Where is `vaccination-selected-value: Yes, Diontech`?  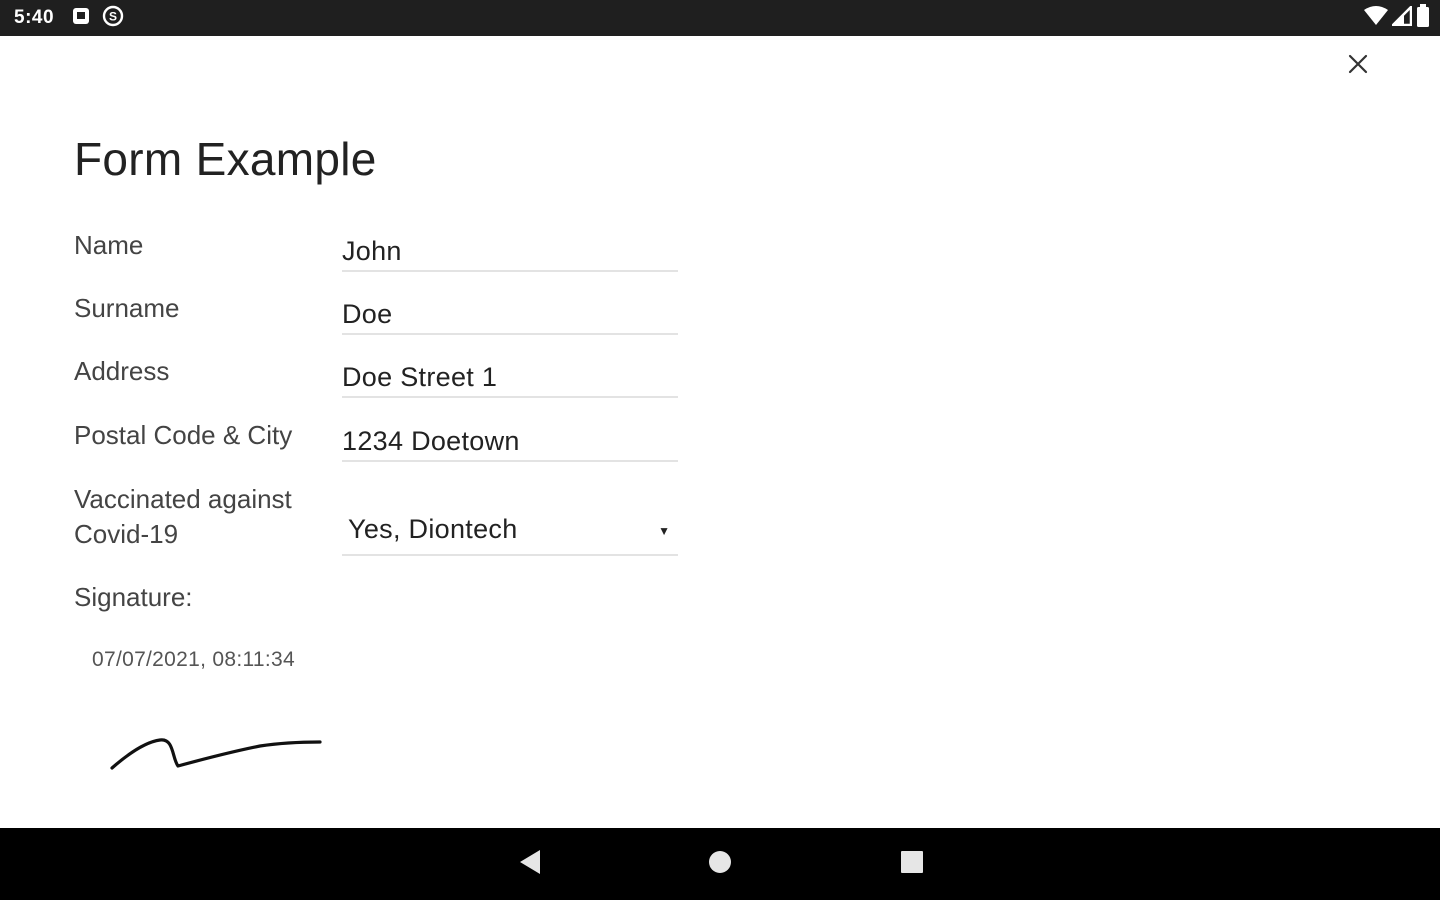
vaccination-selected-value: Yes, Diontech is located at coordinates (433, 529).